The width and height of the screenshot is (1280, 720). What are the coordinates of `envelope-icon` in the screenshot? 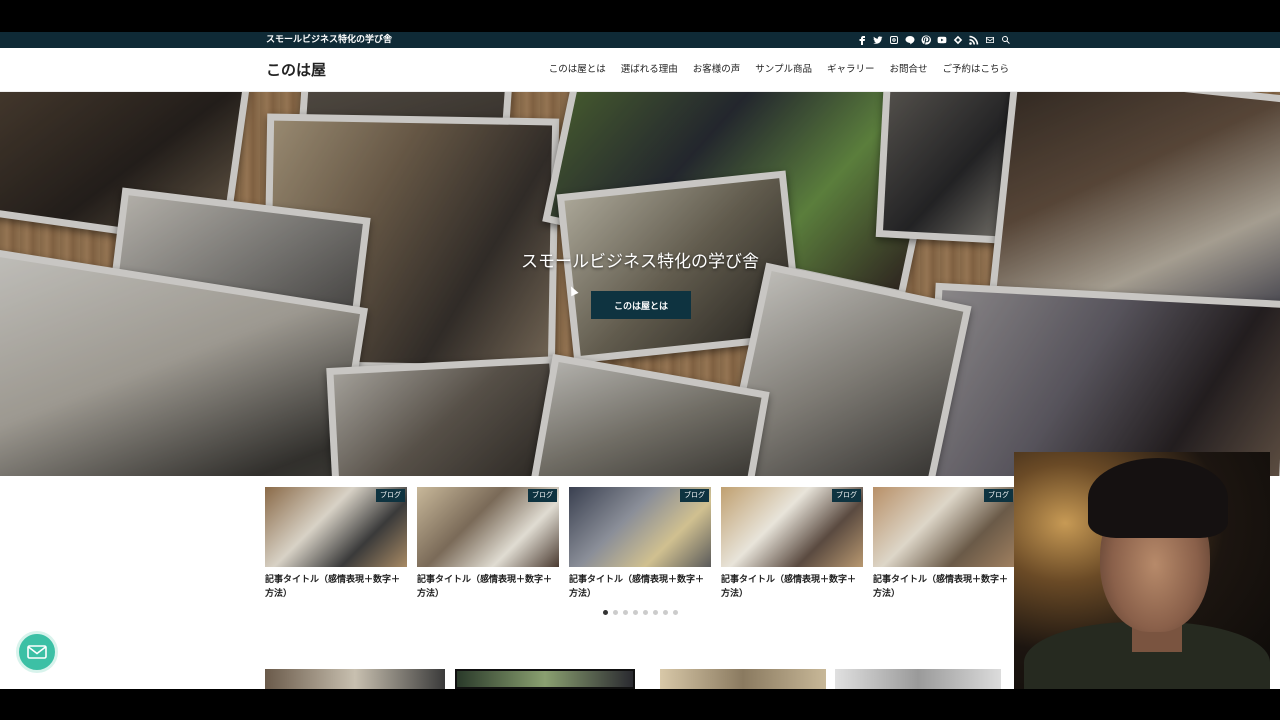 It's located at (37, 652).